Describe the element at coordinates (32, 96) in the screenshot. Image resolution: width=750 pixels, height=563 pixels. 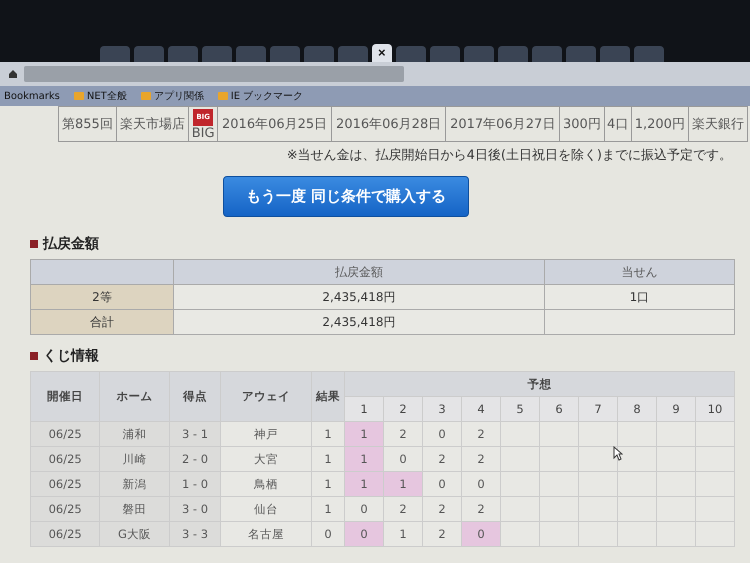
I see `bookmarks-label: Bookmarks` at that location.